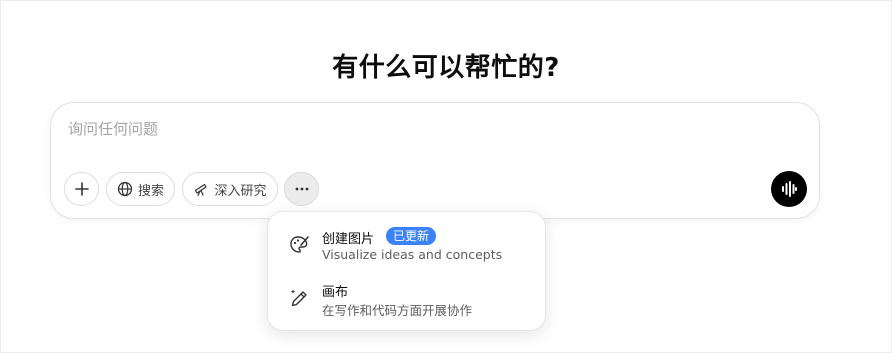  What do you see at coordinates (411, 236) in the screenshot?
I see `updated-badge: 已更新` at bounding box center [411, 236].